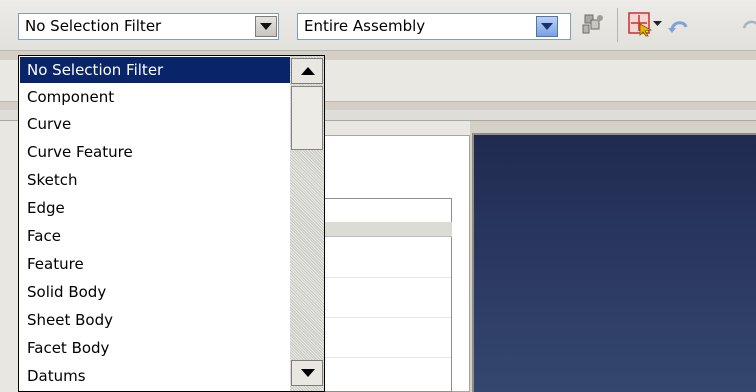 Image resolution: width=756 pixels, height=392 pixels. I want to click on list-item: Datums, so click(155, 376).